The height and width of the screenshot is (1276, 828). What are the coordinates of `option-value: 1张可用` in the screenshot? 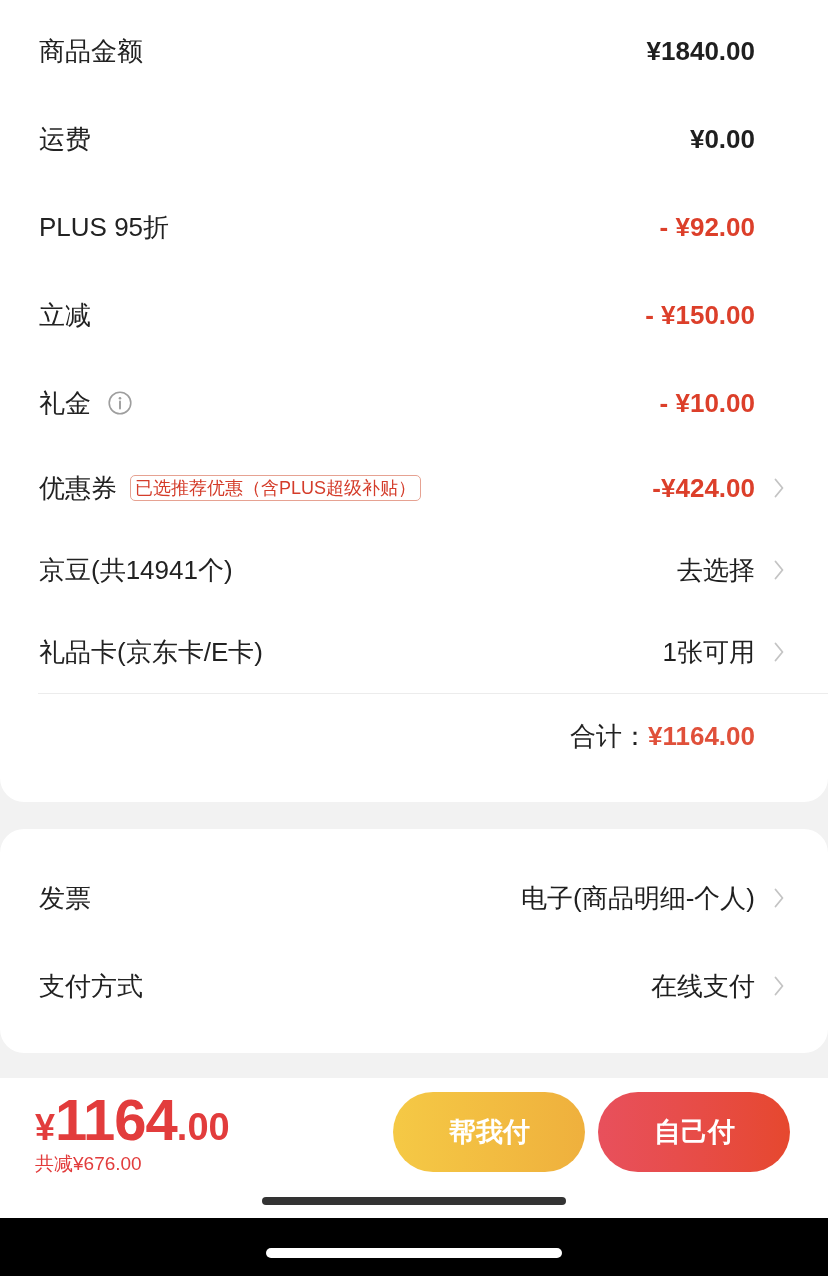 It's located at (708, 652).